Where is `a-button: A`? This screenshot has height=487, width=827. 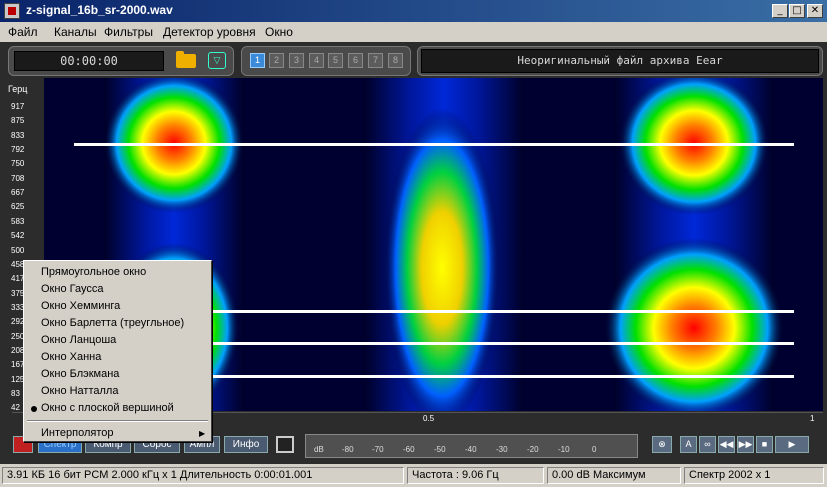 a-button: A is located at coordinates (688, 444).